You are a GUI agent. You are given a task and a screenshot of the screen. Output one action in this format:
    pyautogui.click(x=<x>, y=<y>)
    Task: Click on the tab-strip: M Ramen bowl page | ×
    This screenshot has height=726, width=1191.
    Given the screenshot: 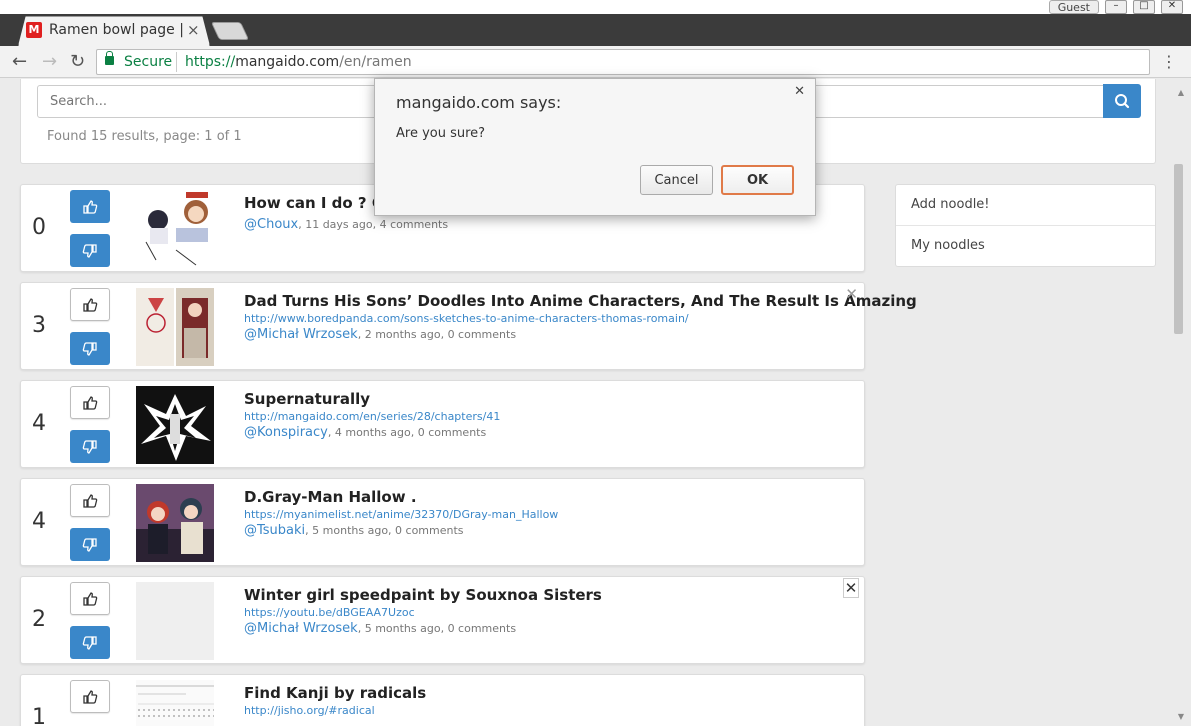 What is the action you would take?
    pyautogui.click(x=595, y=30)
    